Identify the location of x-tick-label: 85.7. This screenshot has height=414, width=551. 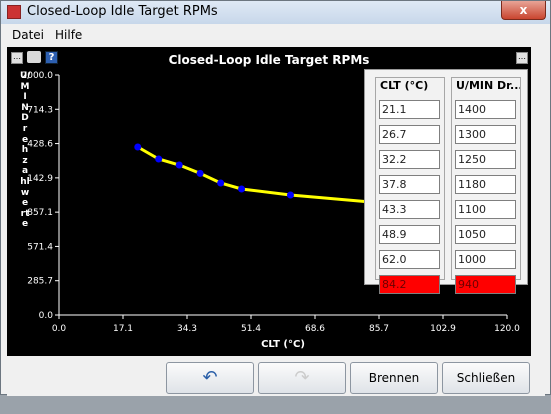
(379, 329).